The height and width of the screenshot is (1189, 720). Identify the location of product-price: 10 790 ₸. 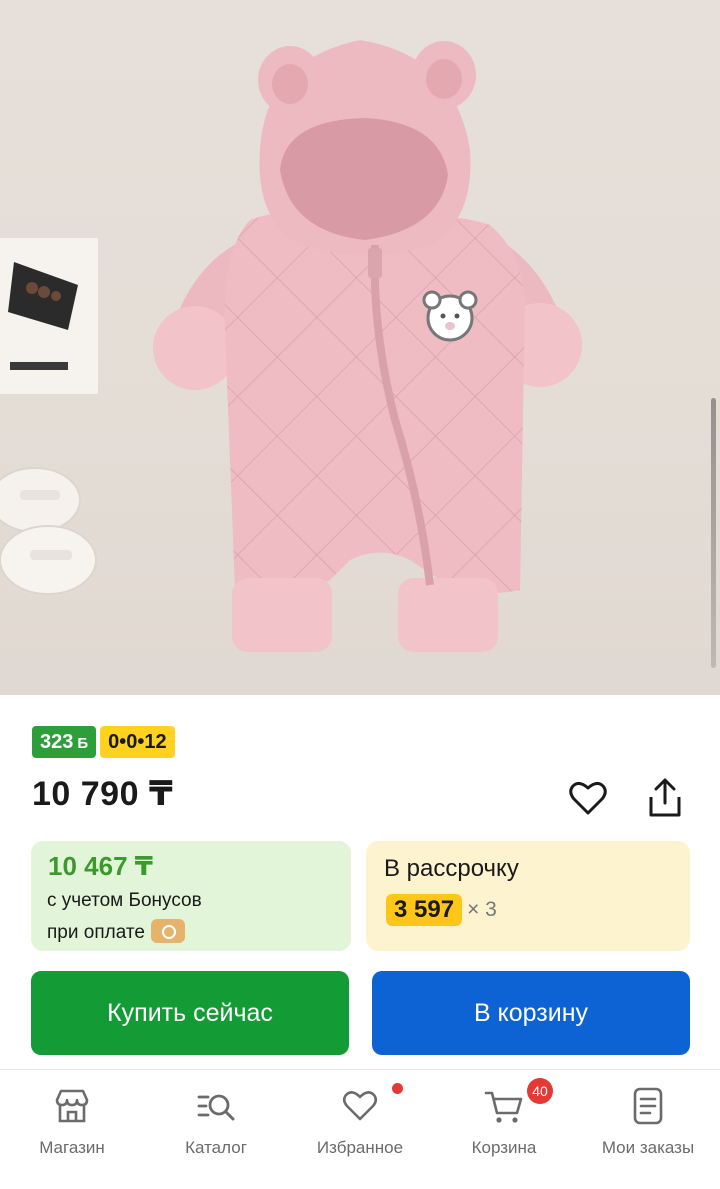
(103, 794).